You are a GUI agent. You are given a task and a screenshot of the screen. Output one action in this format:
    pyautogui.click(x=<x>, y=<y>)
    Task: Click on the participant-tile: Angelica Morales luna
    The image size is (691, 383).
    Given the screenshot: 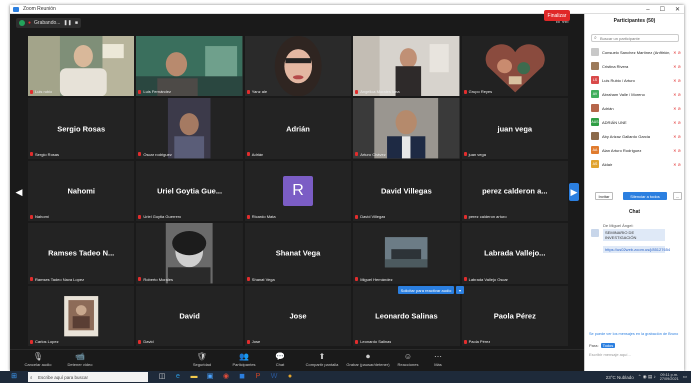 What is the action you would take?
    pyautogui.click(x=406, y=66)
    